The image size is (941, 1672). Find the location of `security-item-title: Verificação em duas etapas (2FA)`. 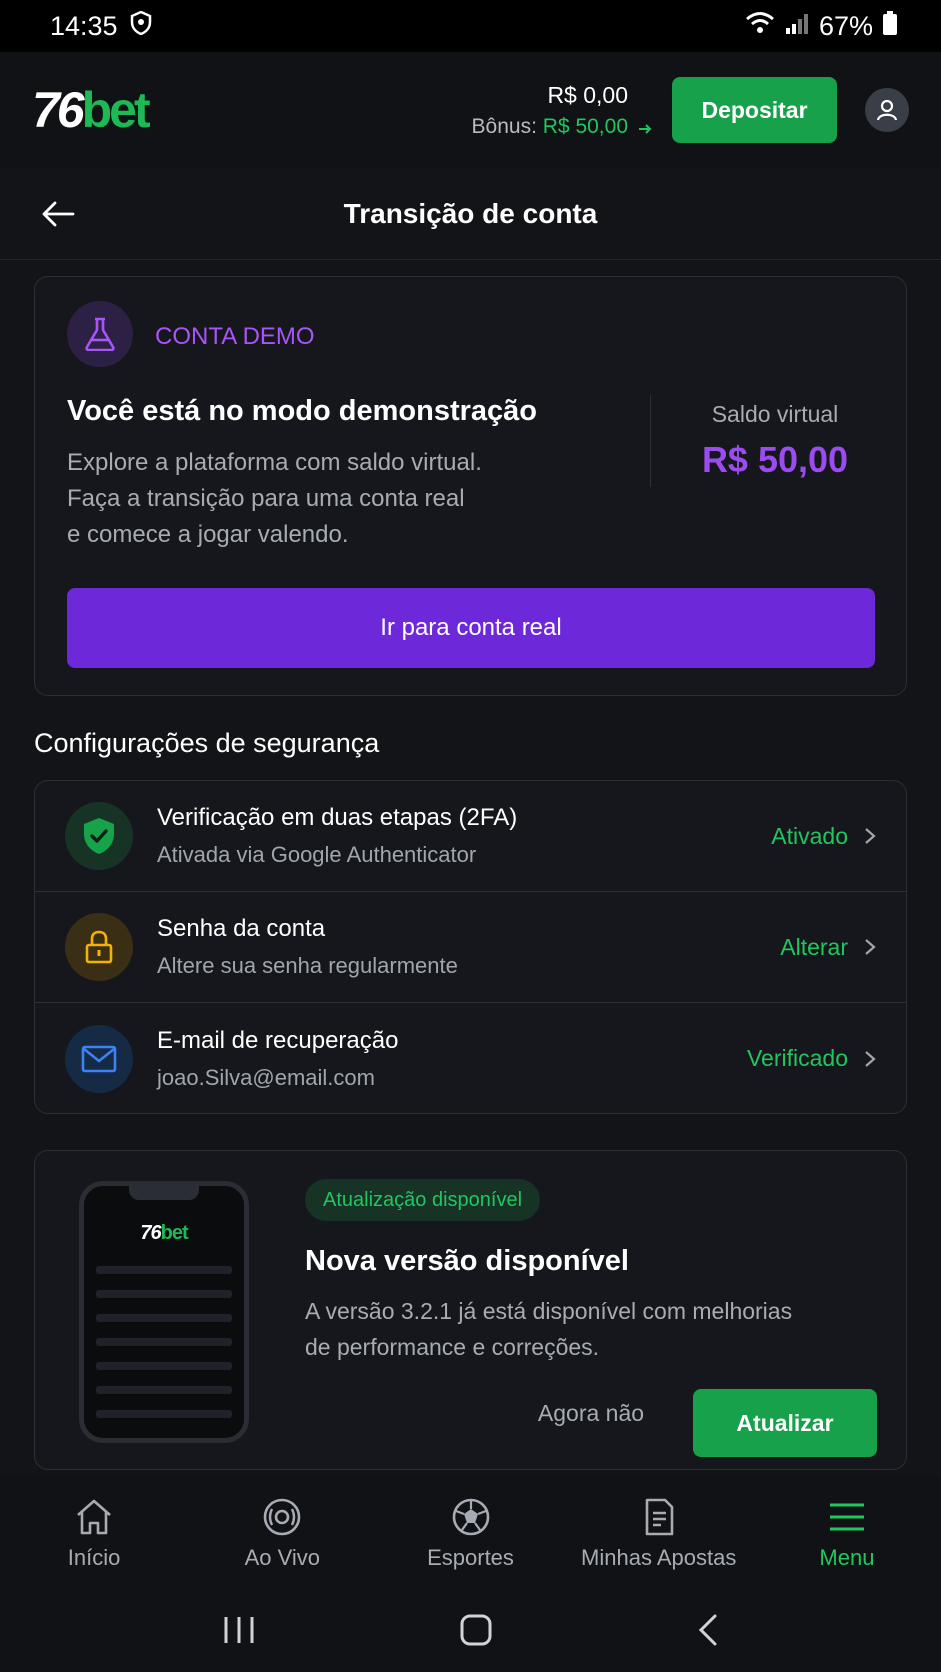

security-item-title: Verificação em duas etapas (2FA) is located at coordinates (337, 817).